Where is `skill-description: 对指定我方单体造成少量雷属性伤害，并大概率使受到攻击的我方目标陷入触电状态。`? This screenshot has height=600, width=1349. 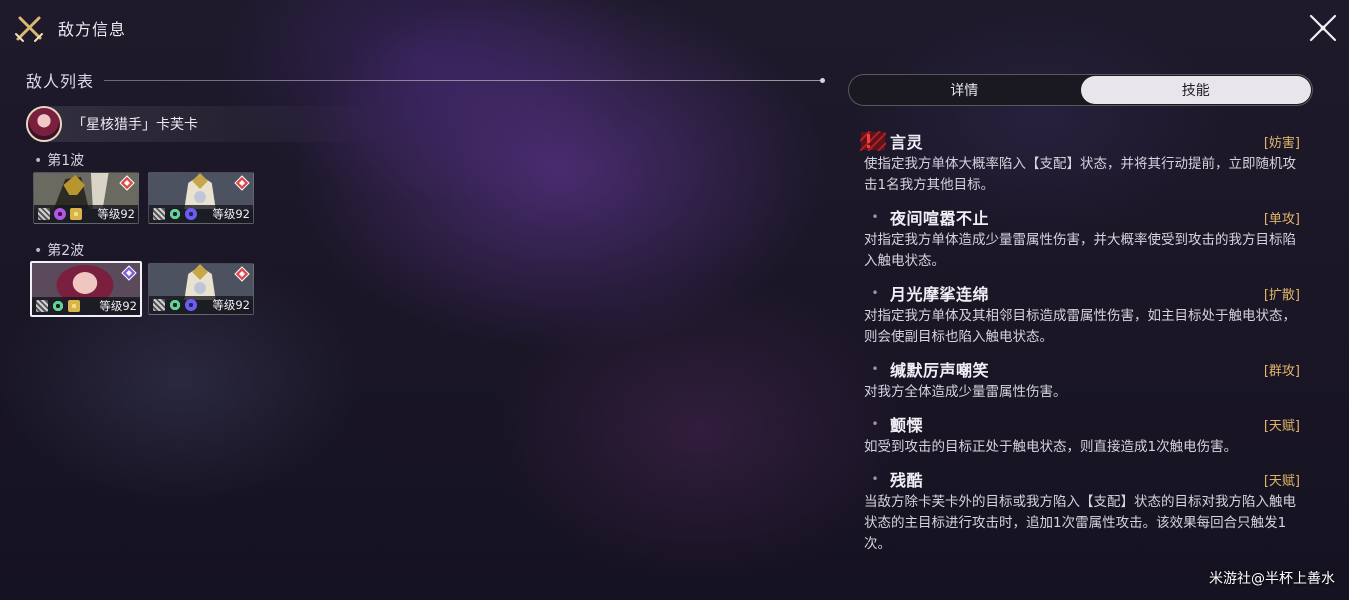
skill-description: 对指定我方单体造成少量雷属性伤害，并大概率使受到攻击的我方目标陷入触电状态。 is located at coordinates (1080, 250).